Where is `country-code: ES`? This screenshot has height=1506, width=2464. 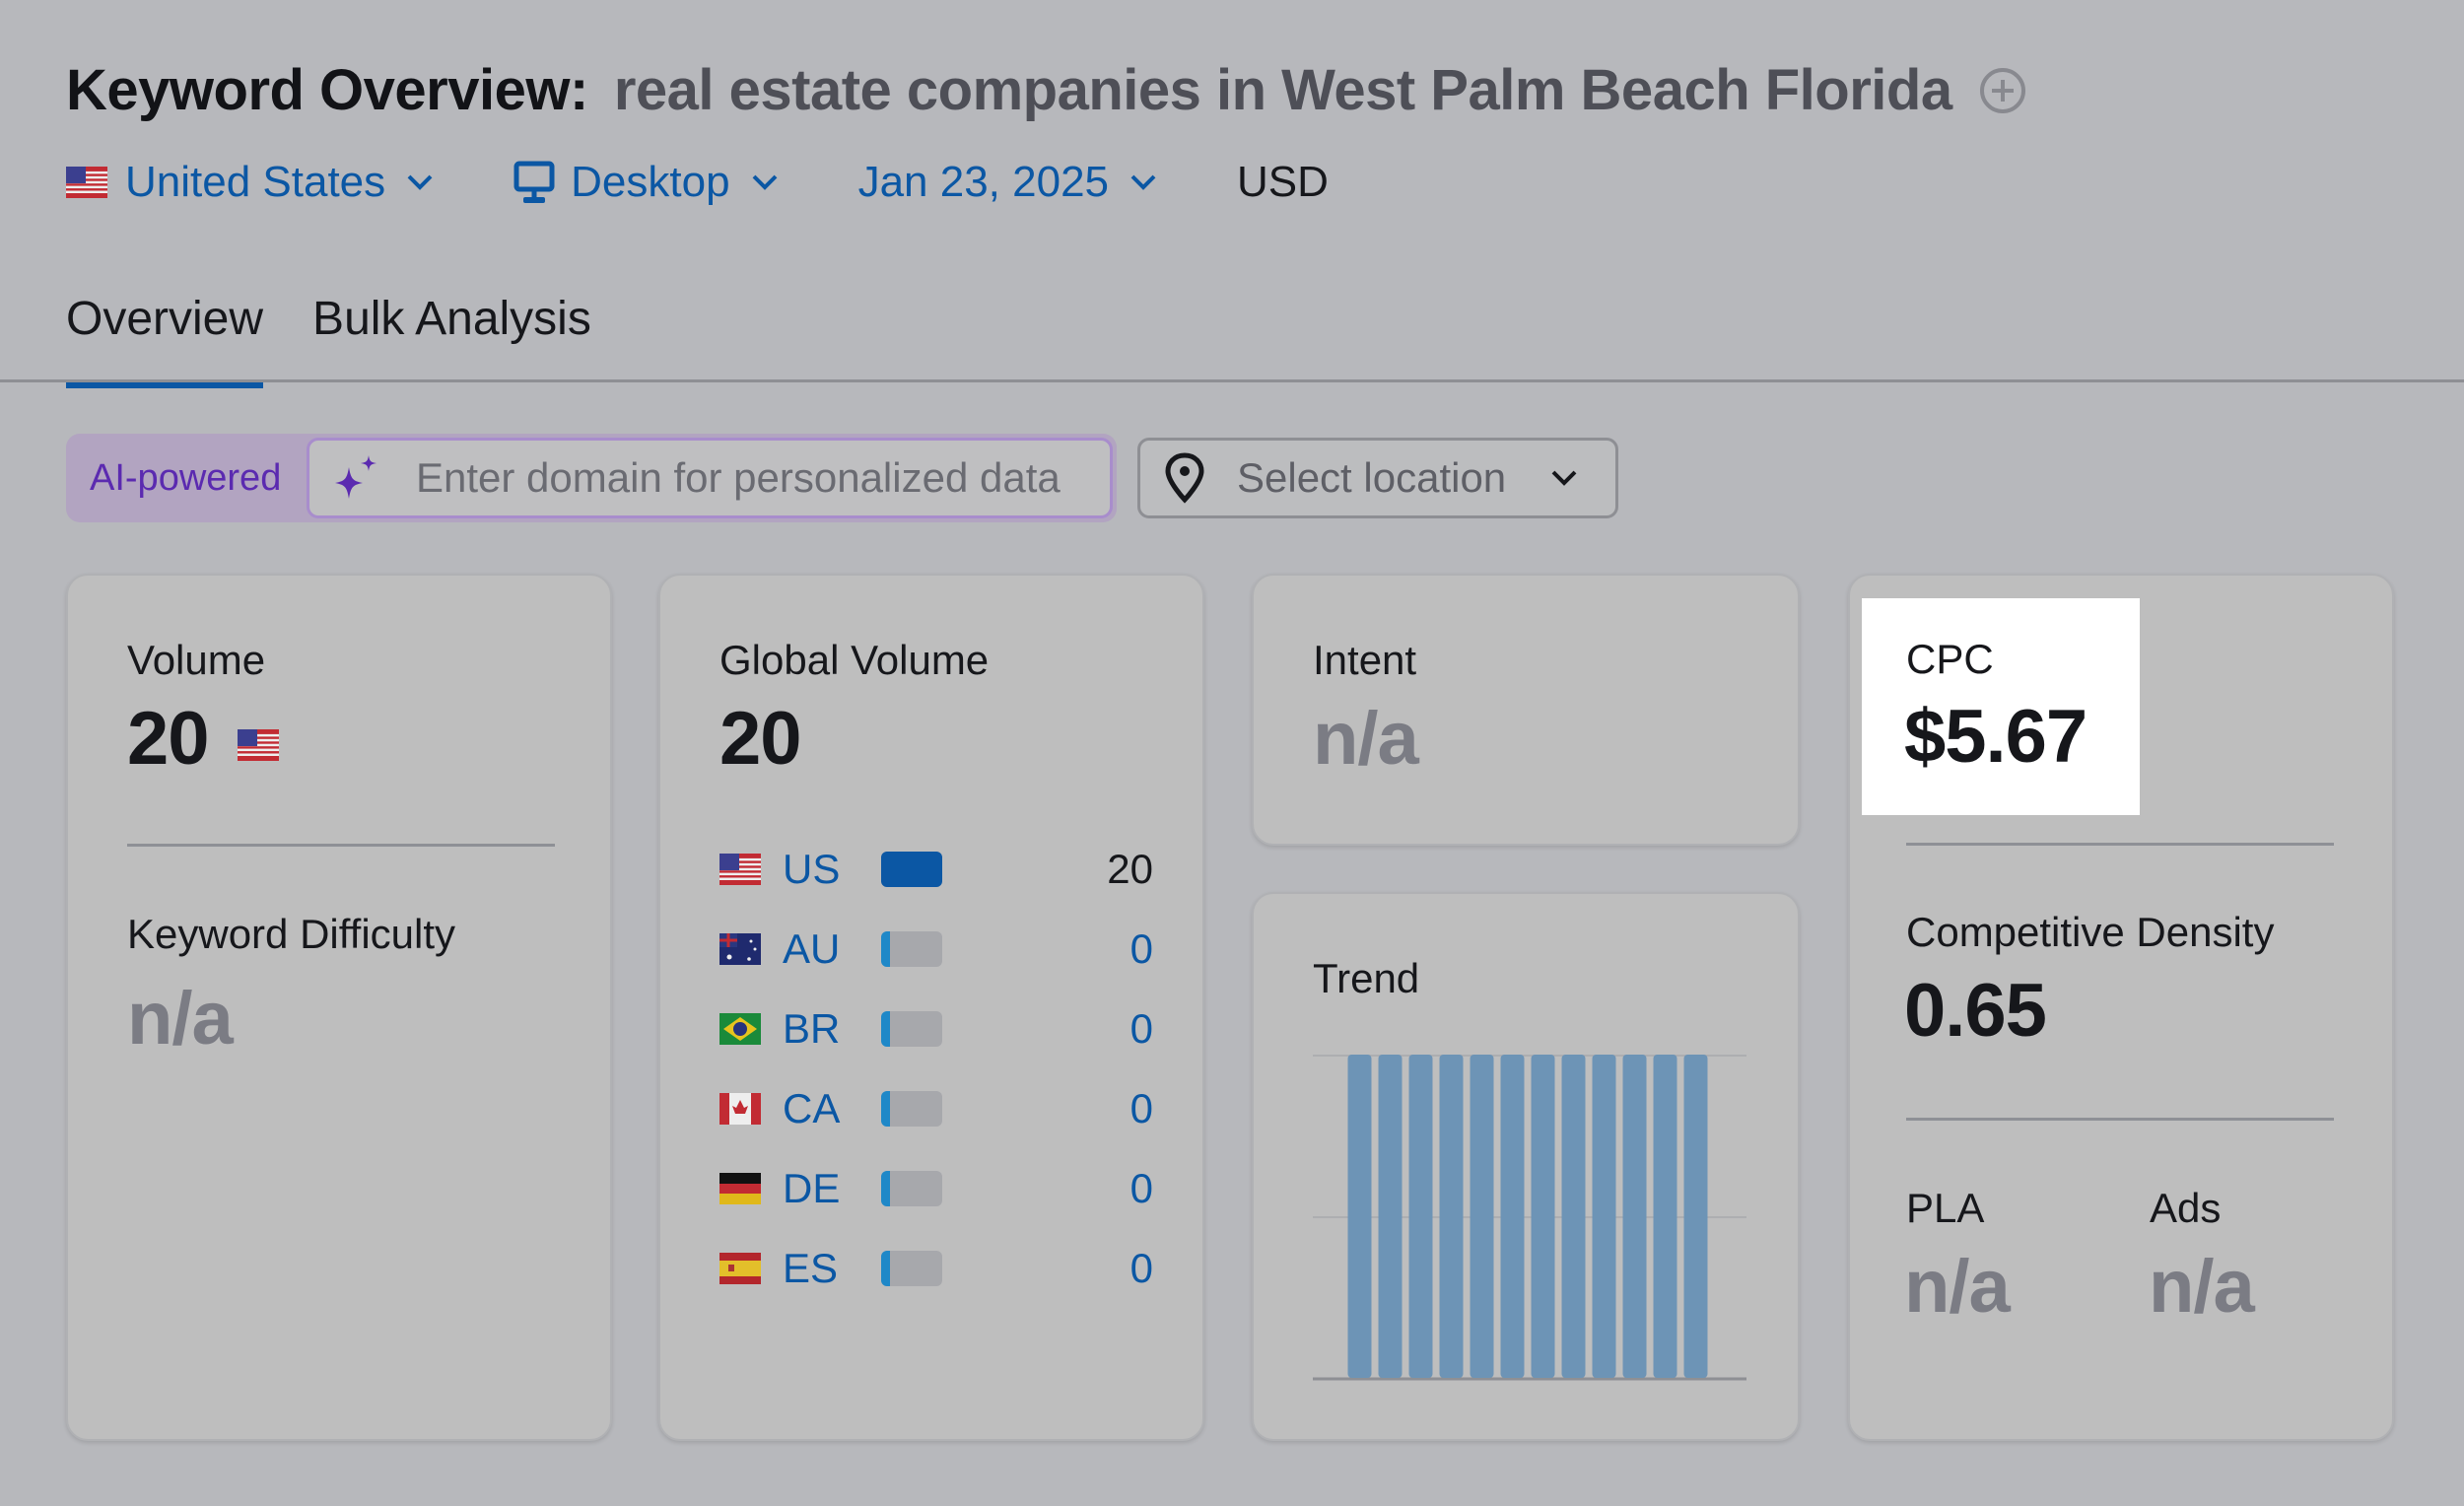
country-code: ES is located at coordinates (832, 1268).